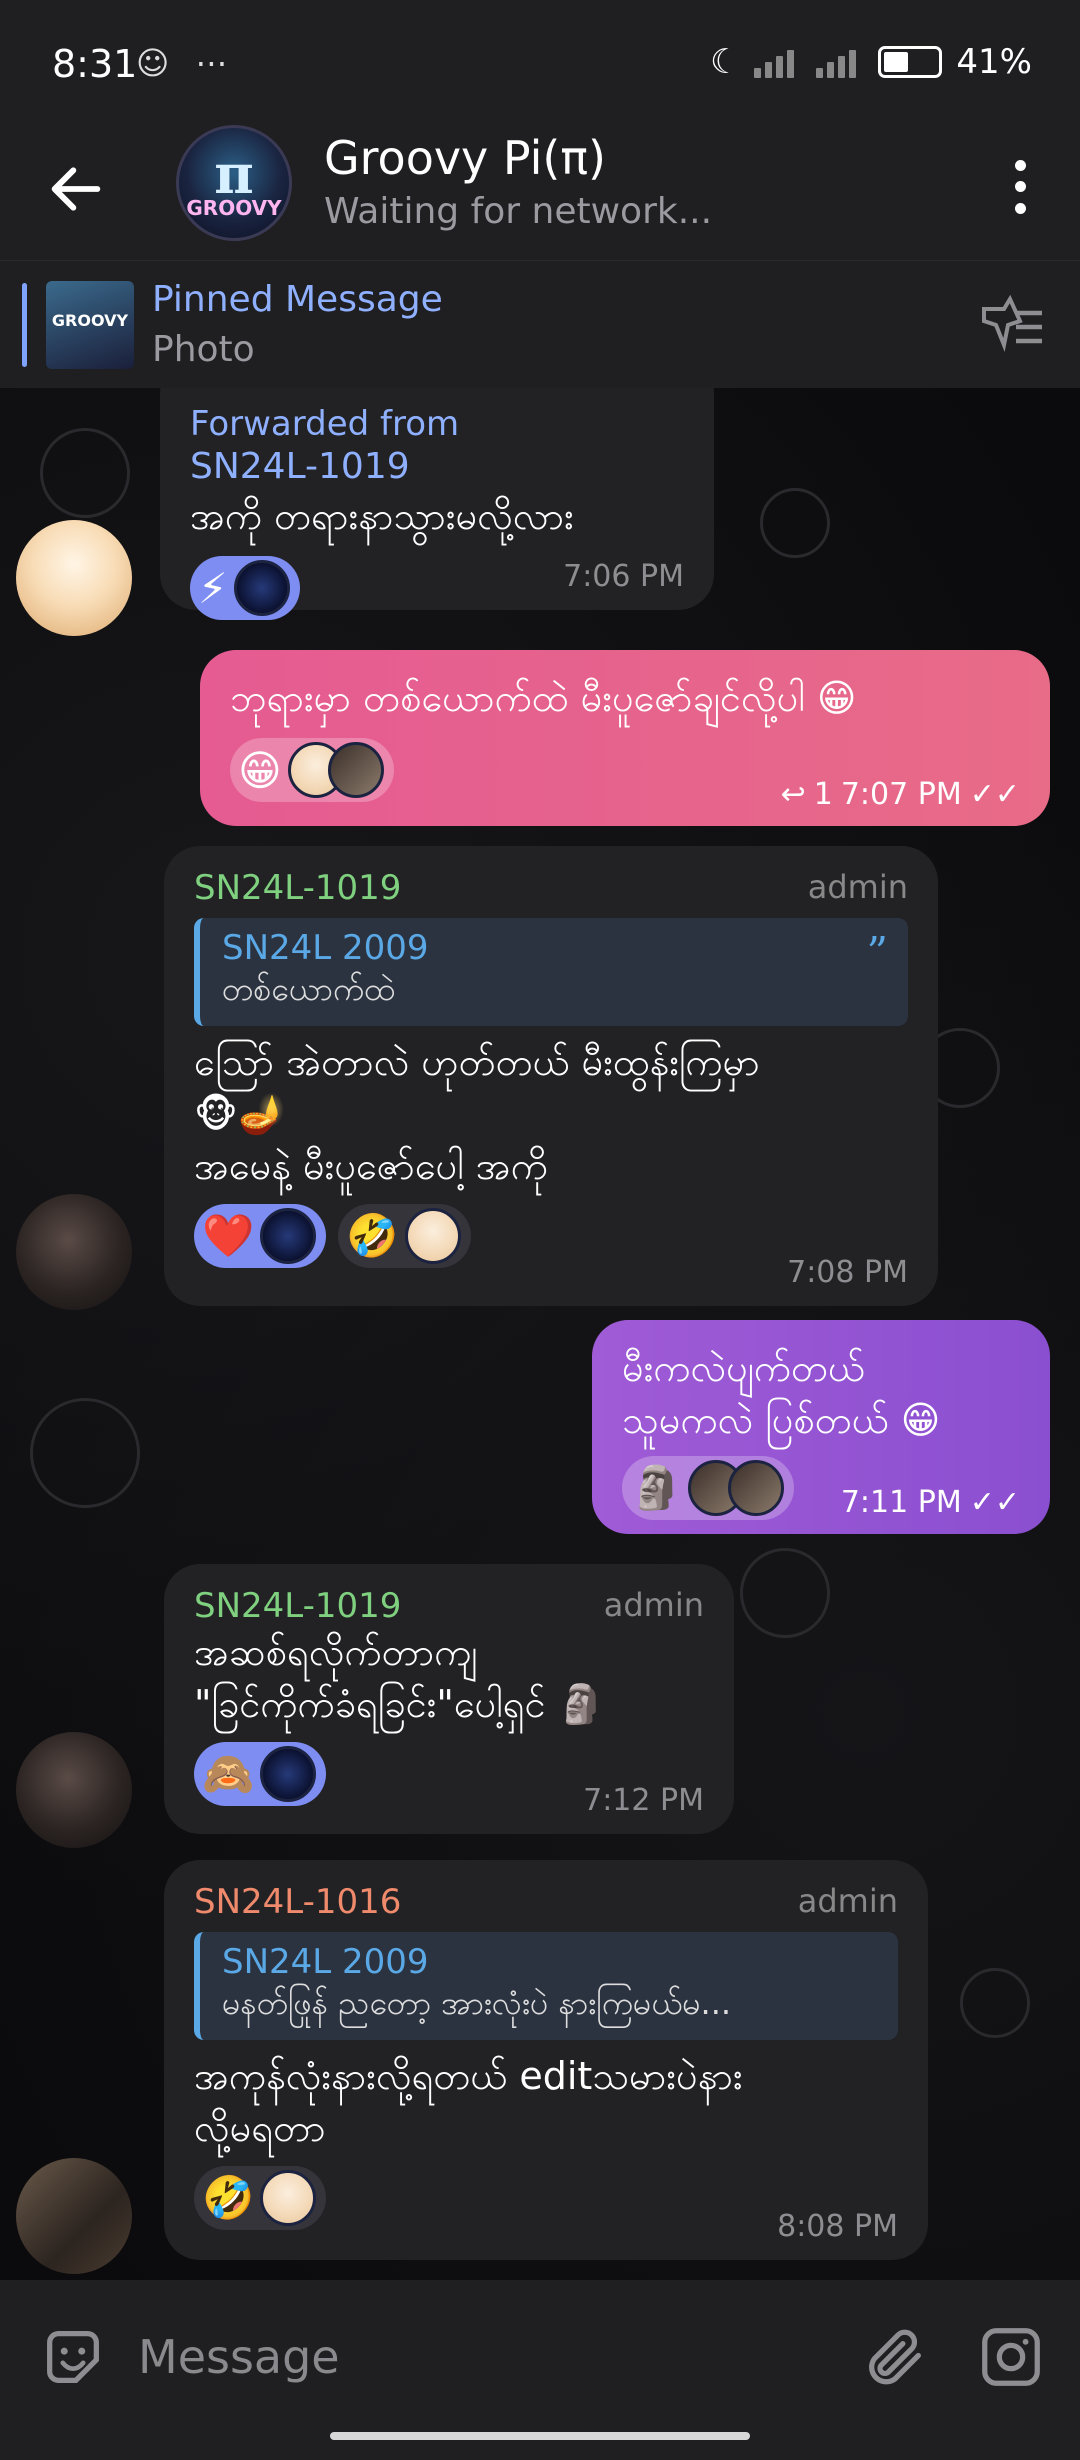 This screenshot has height=2460, width=1080. What do you see at coordinates (823, 794) in the screenshot?
I see `reply-count: 1` at bounding box center [823, 794].